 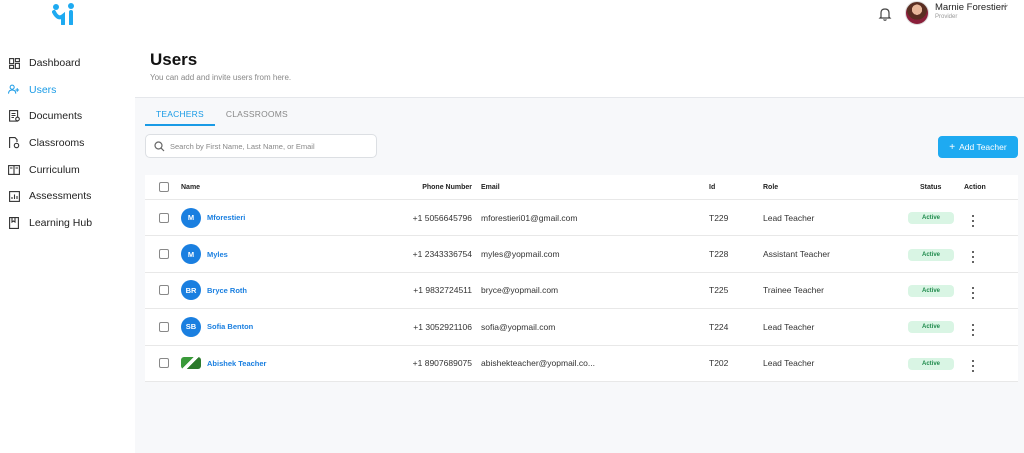 I want to click on phone-cell: +1 3052921106, so click(x=442, y=326).